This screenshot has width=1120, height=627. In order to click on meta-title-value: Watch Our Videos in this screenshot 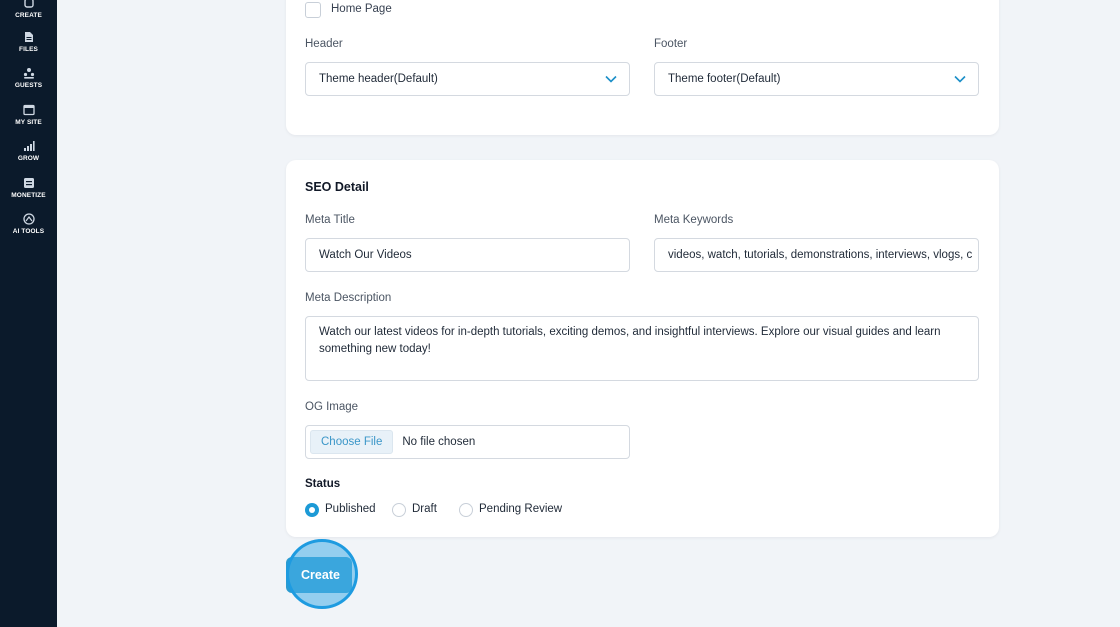, I will do `click(365, 255)`.